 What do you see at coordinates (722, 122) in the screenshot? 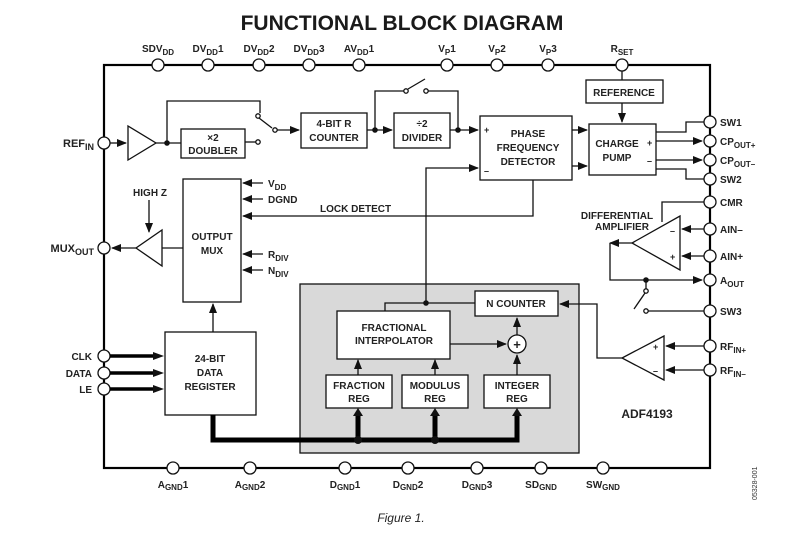
I see `pin-sw1: SW1` at bounding box center [722, 122].